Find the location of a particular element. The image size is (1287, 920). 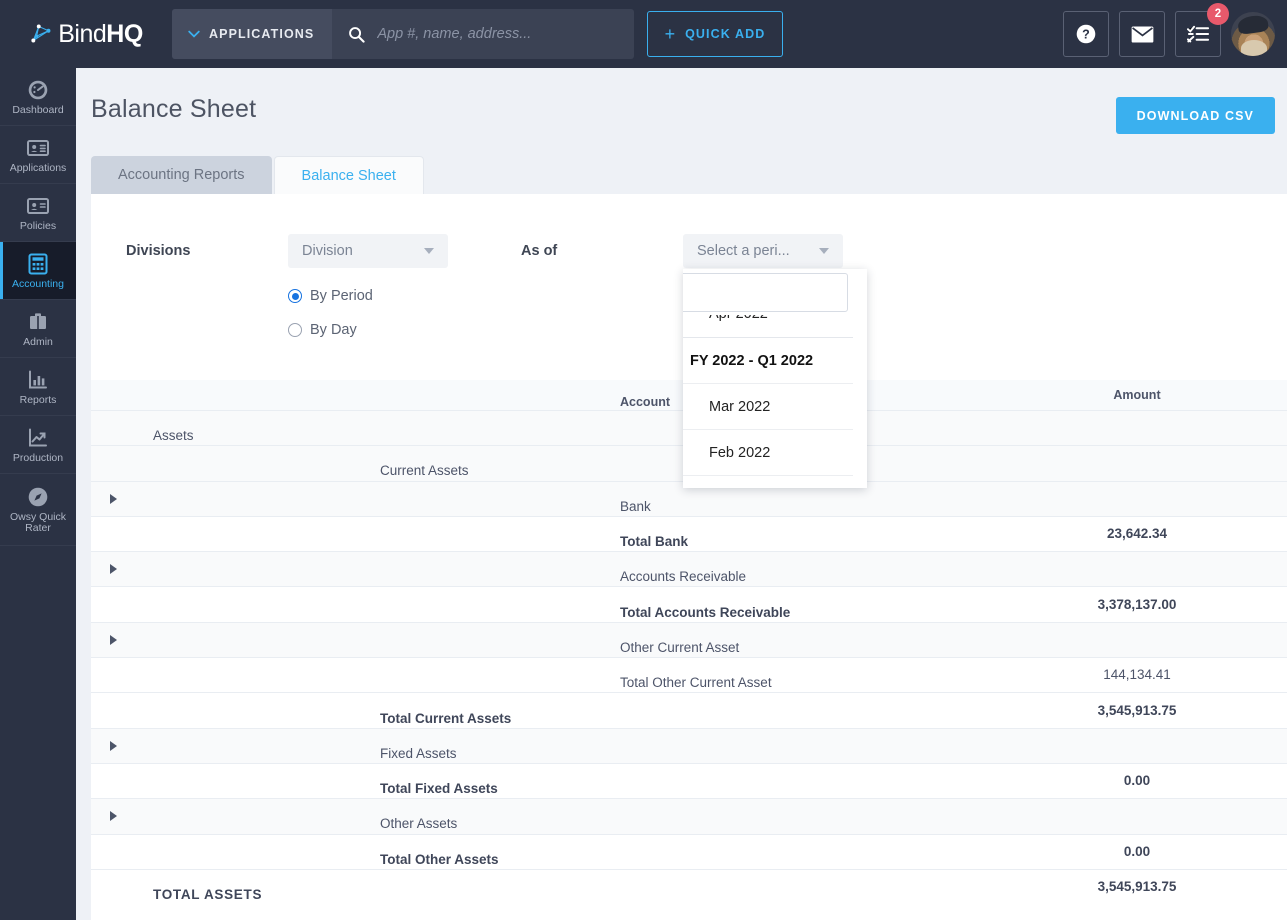

sidebar-item-accounting: Accounting is located at coordinates (38, 271).